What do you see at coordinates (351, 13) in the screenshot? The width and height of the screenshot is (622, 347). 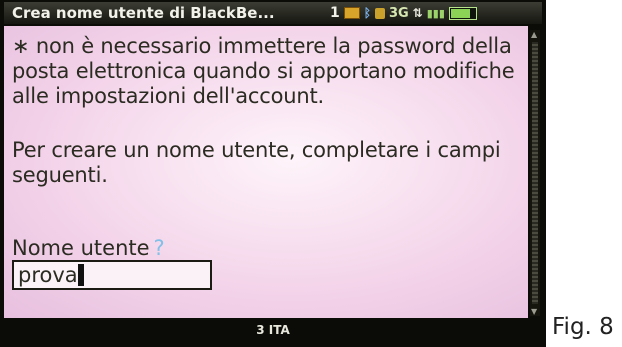 I see `email-icon` at bounding box center [351, 13].